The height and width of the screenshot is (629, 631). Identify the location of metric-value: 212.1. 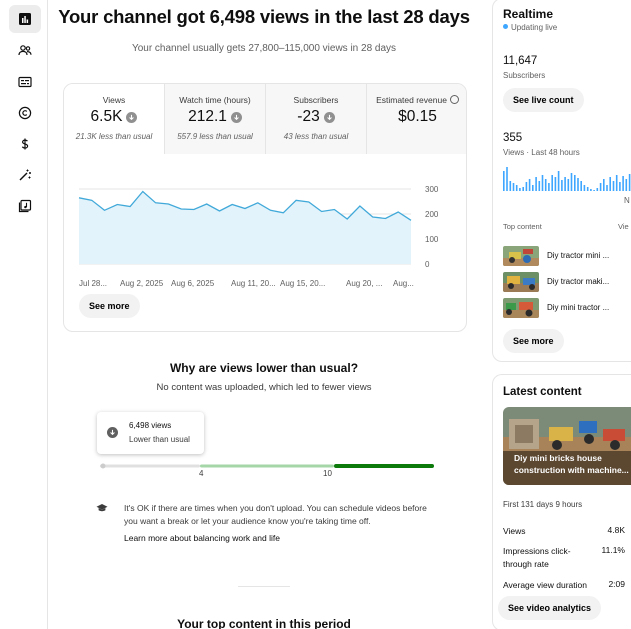
(207, 116).